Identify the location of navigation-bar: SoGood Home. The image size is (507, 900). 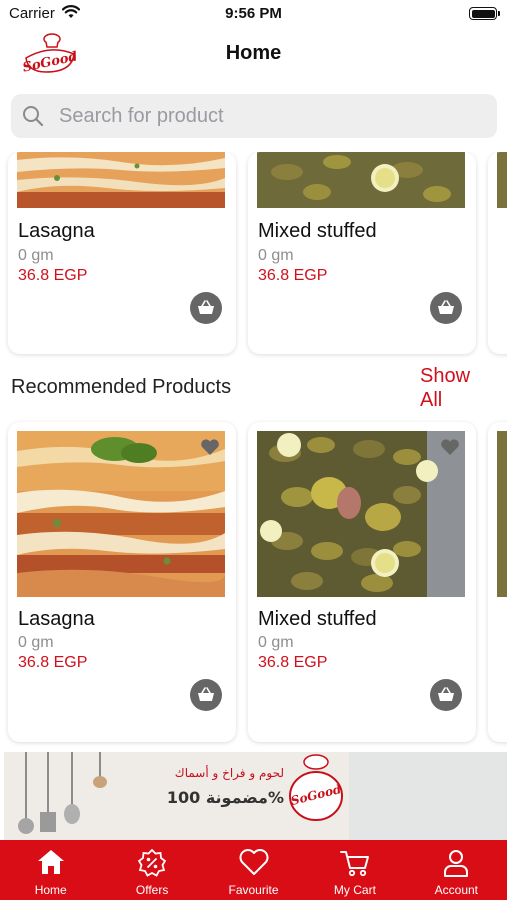
(253, 56).